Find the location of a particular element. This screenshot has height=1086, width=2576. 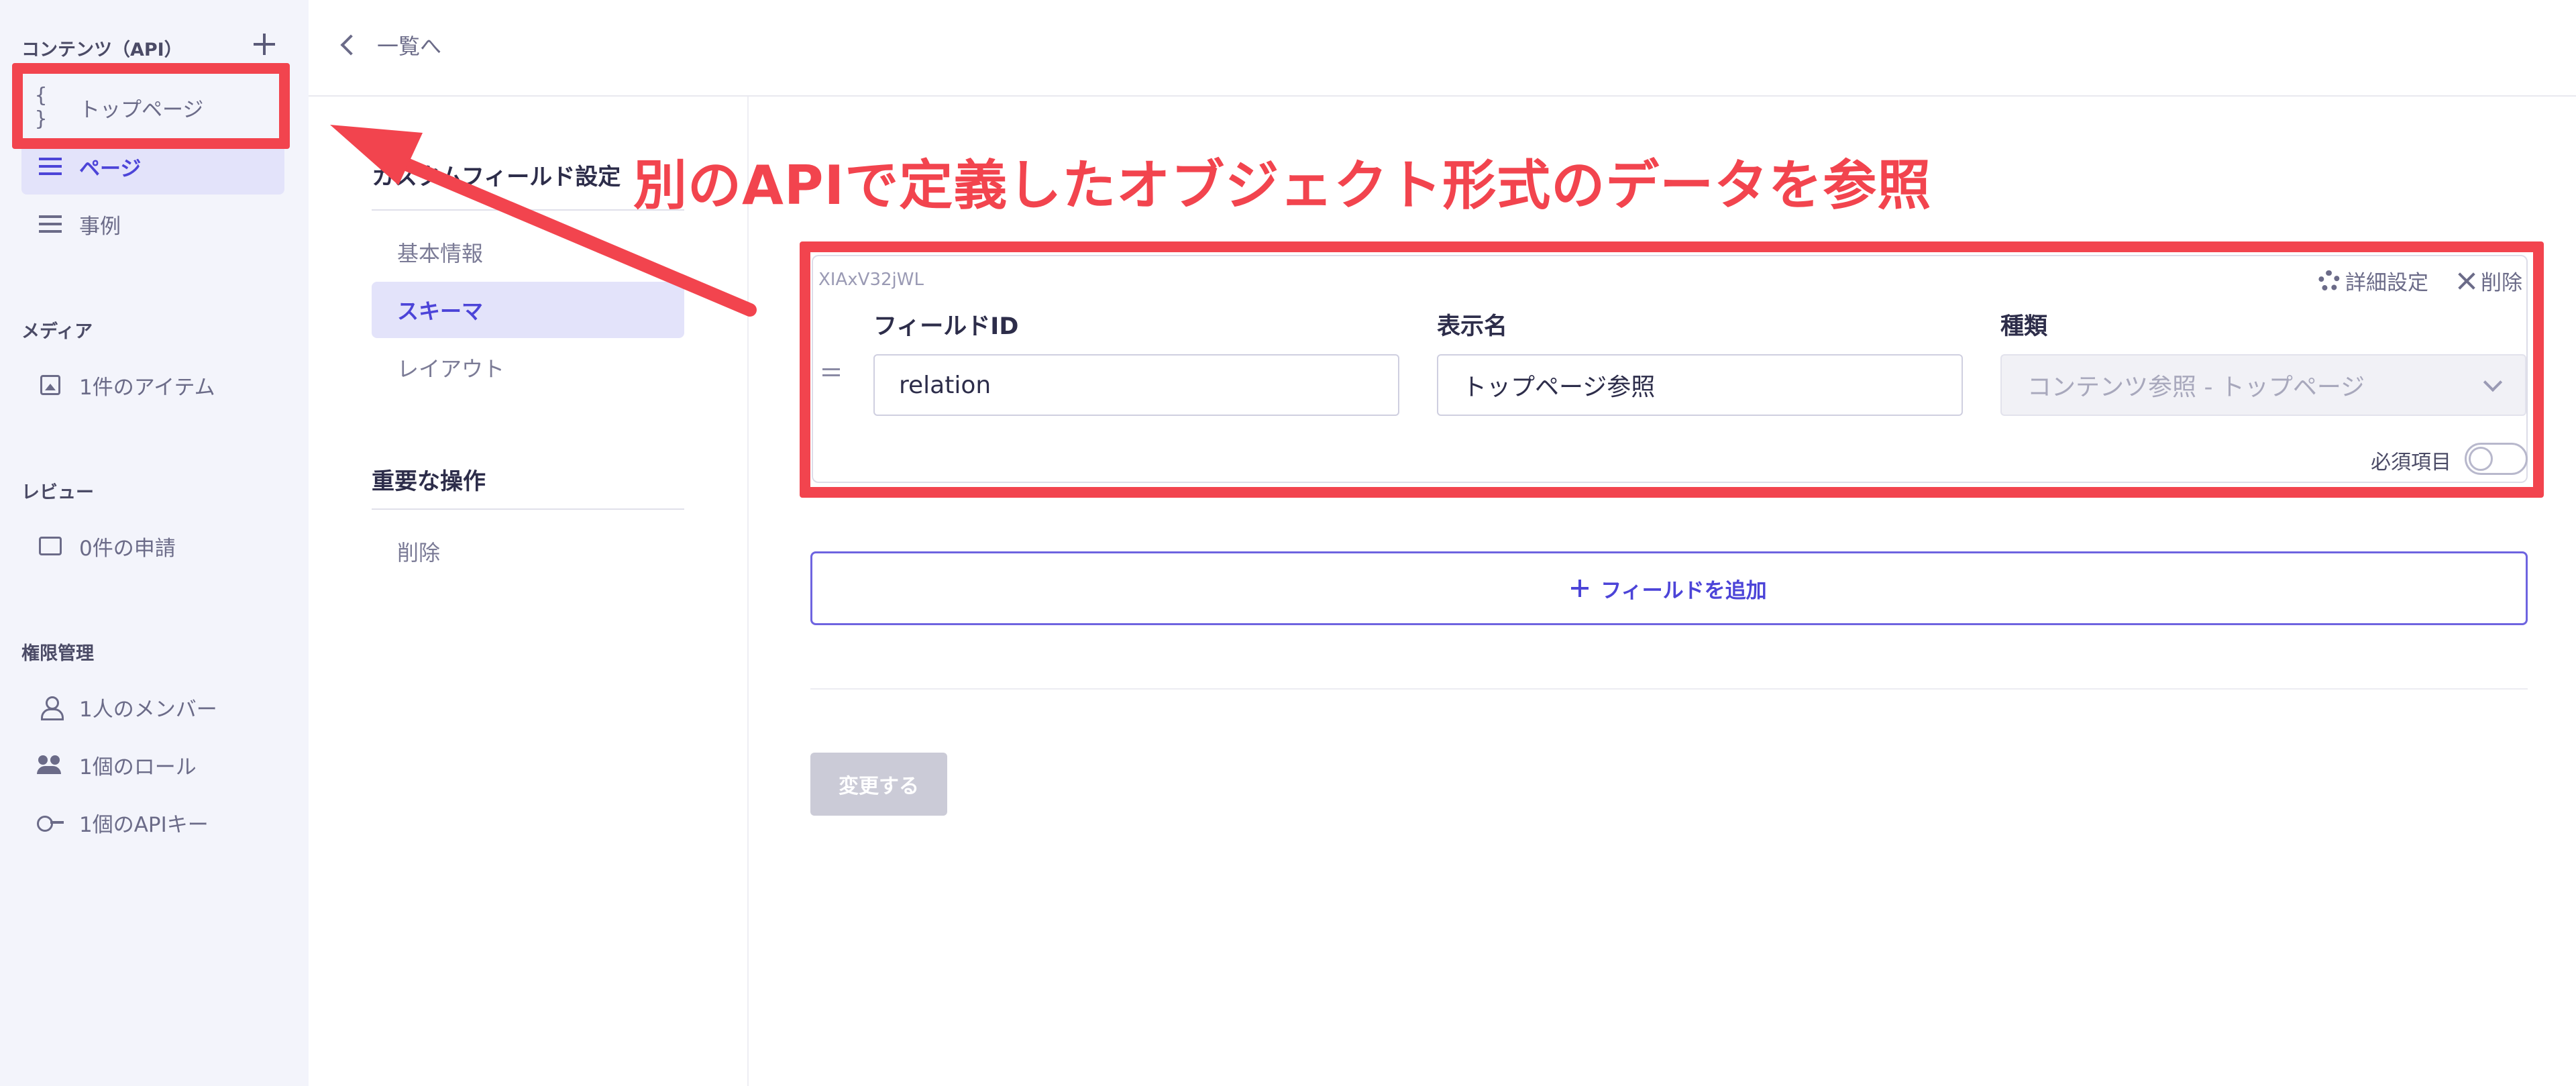

custom-field-settings-header: カスタムフィールド設定 is located at coordinates (496, 177).